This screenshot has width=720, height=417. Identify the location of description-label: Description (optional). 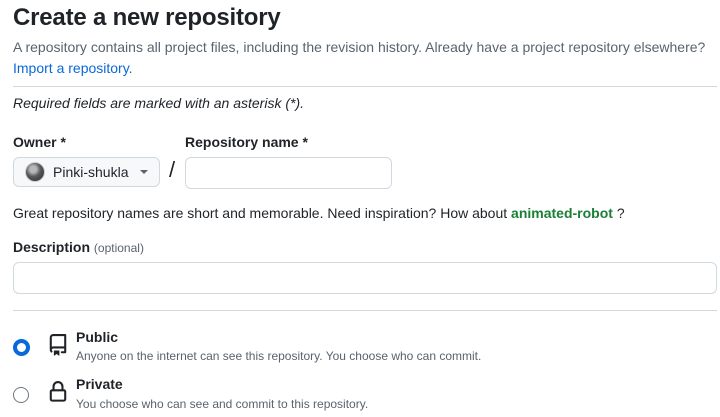
(78, 247).